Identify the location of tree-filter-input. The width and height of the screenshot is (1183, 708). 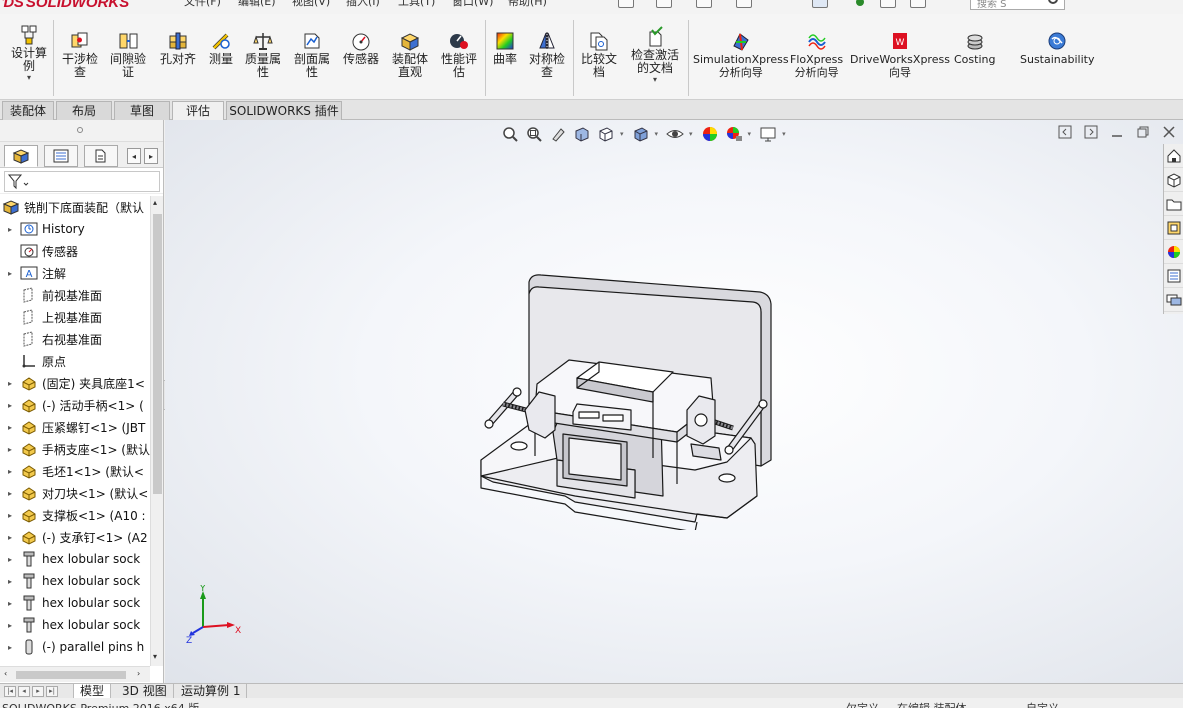
(82, 181).